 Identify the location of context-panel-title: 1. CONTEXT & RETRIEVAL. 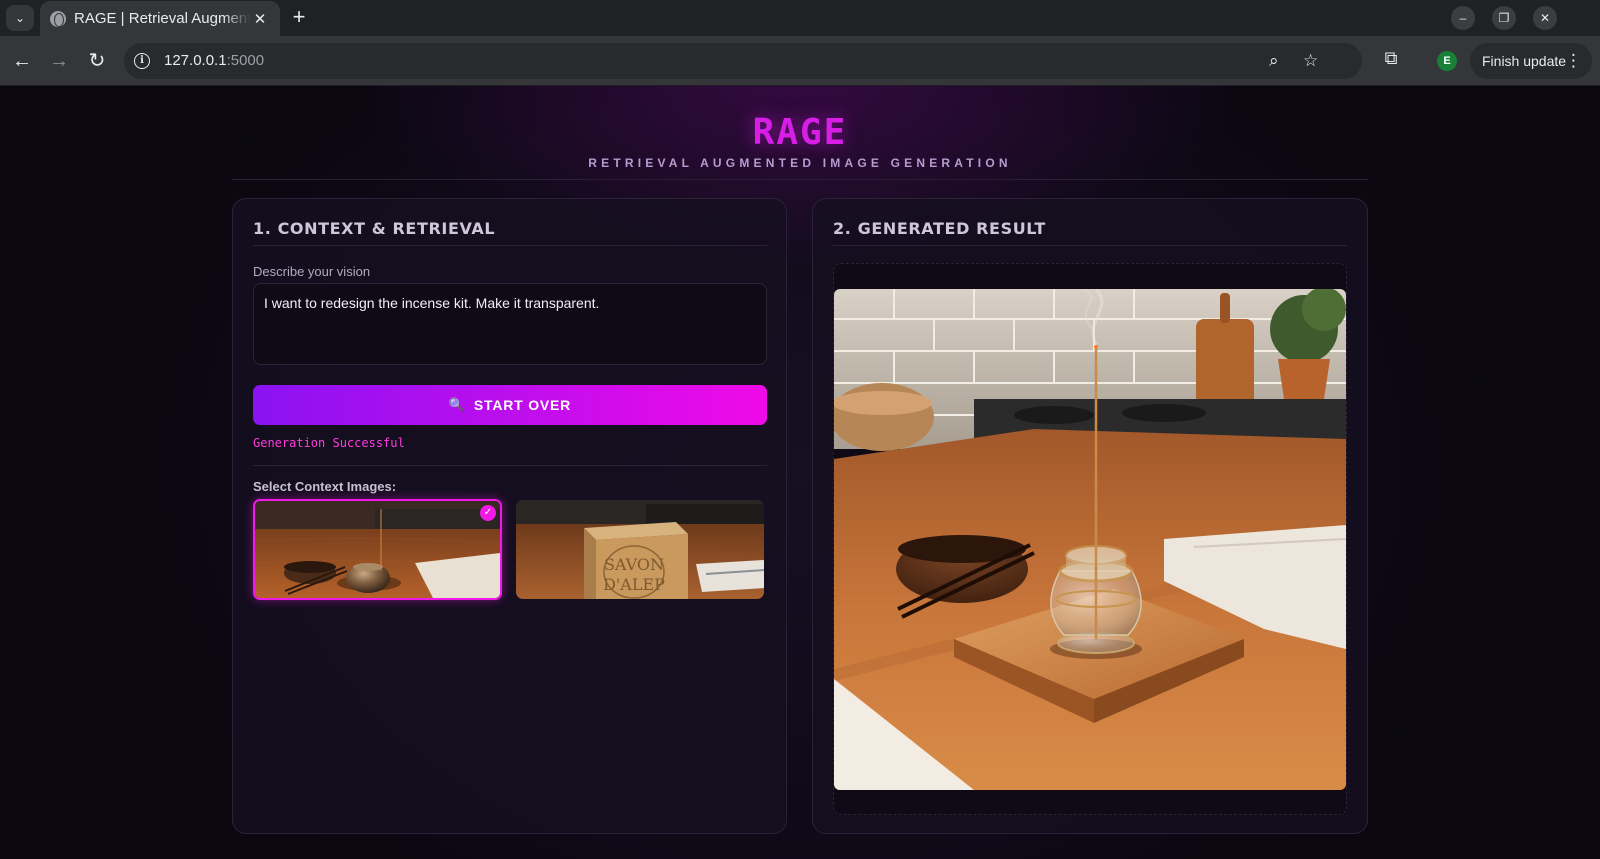
(374, 228).